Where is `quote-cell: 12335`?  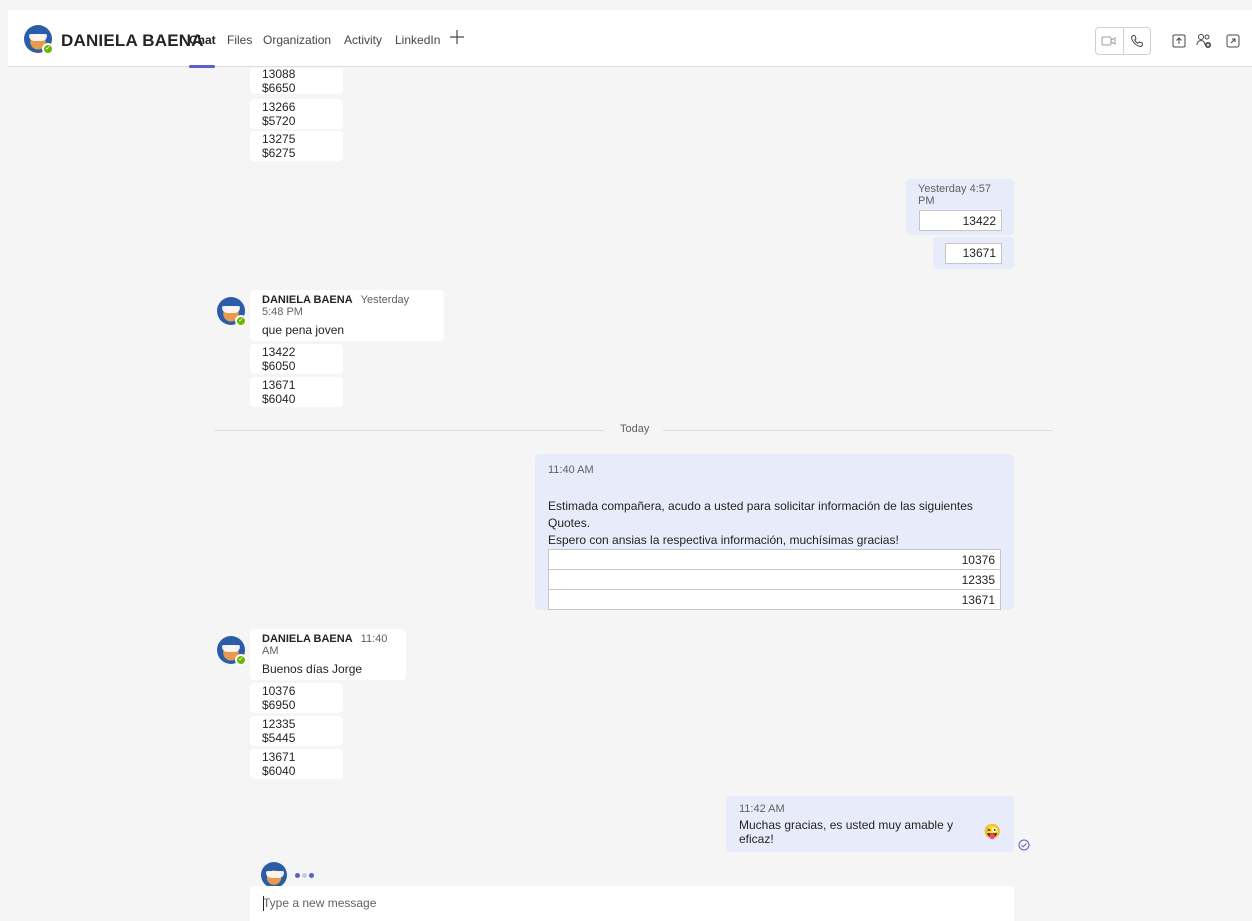 quote-cell: 12335 is located at coordinates (774, 579).